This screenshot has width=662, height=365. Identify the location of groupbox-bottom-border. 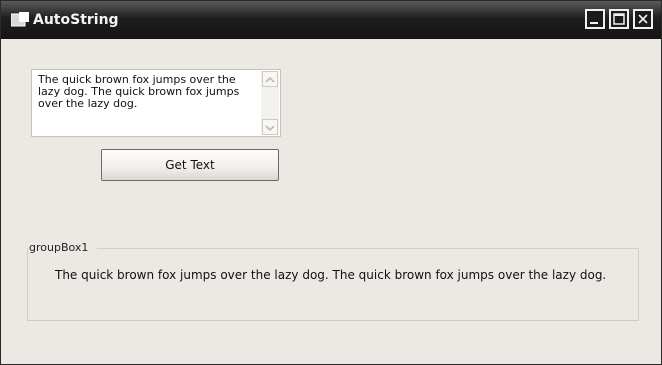
(333, 320).